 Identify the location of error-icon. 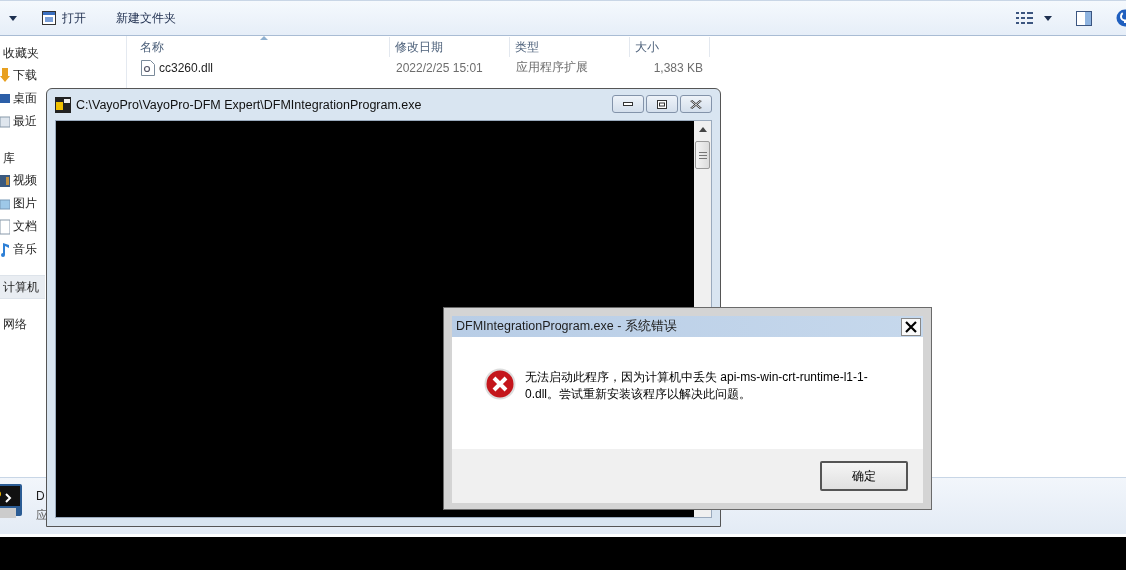
(500, 384).